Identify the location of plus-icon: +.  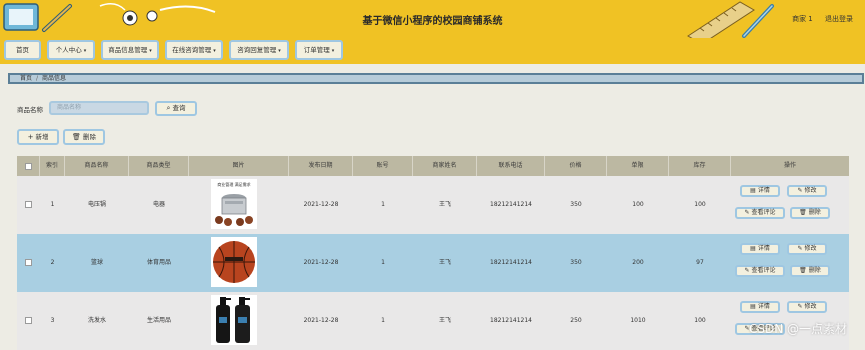
(30, 137).